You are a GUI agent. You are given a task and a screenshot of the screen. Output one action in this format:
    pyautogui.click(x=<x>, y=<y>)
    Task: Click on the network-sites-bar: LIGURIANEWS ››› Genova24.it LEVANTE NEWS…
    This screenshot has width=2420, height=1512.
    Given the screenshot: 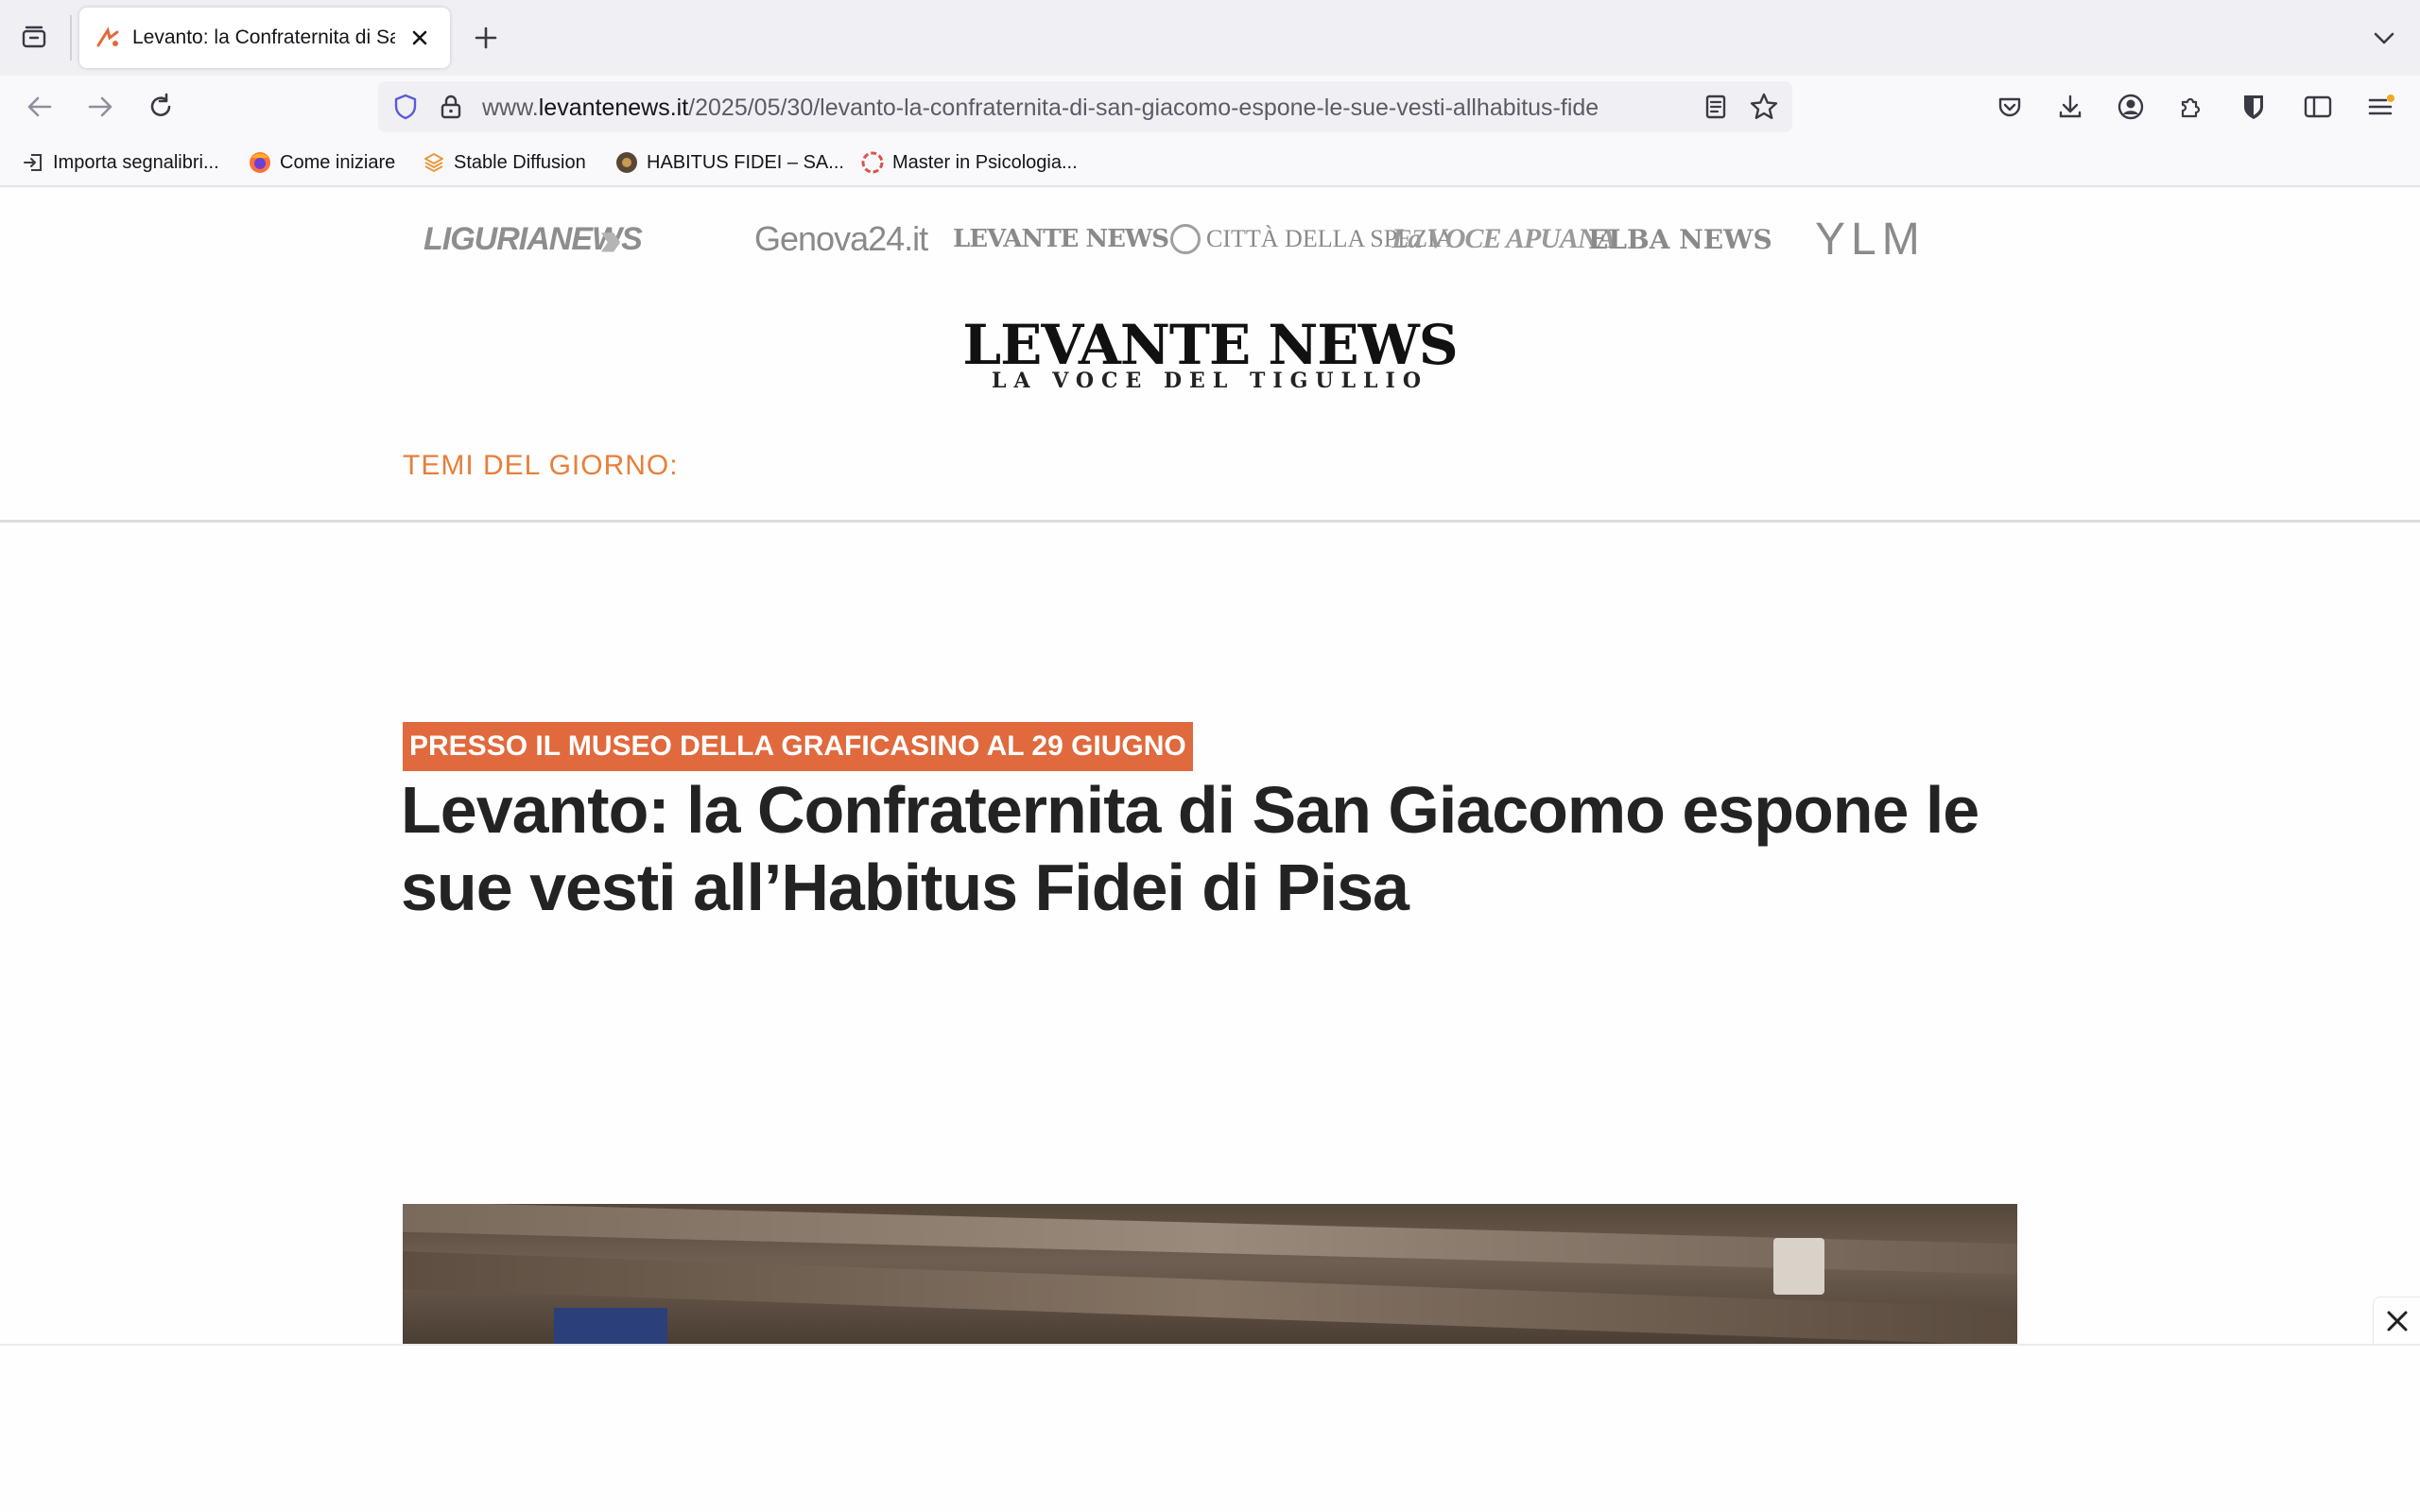 What is the action you would take?
    pyautogui.click(x=1208, y=239)
    